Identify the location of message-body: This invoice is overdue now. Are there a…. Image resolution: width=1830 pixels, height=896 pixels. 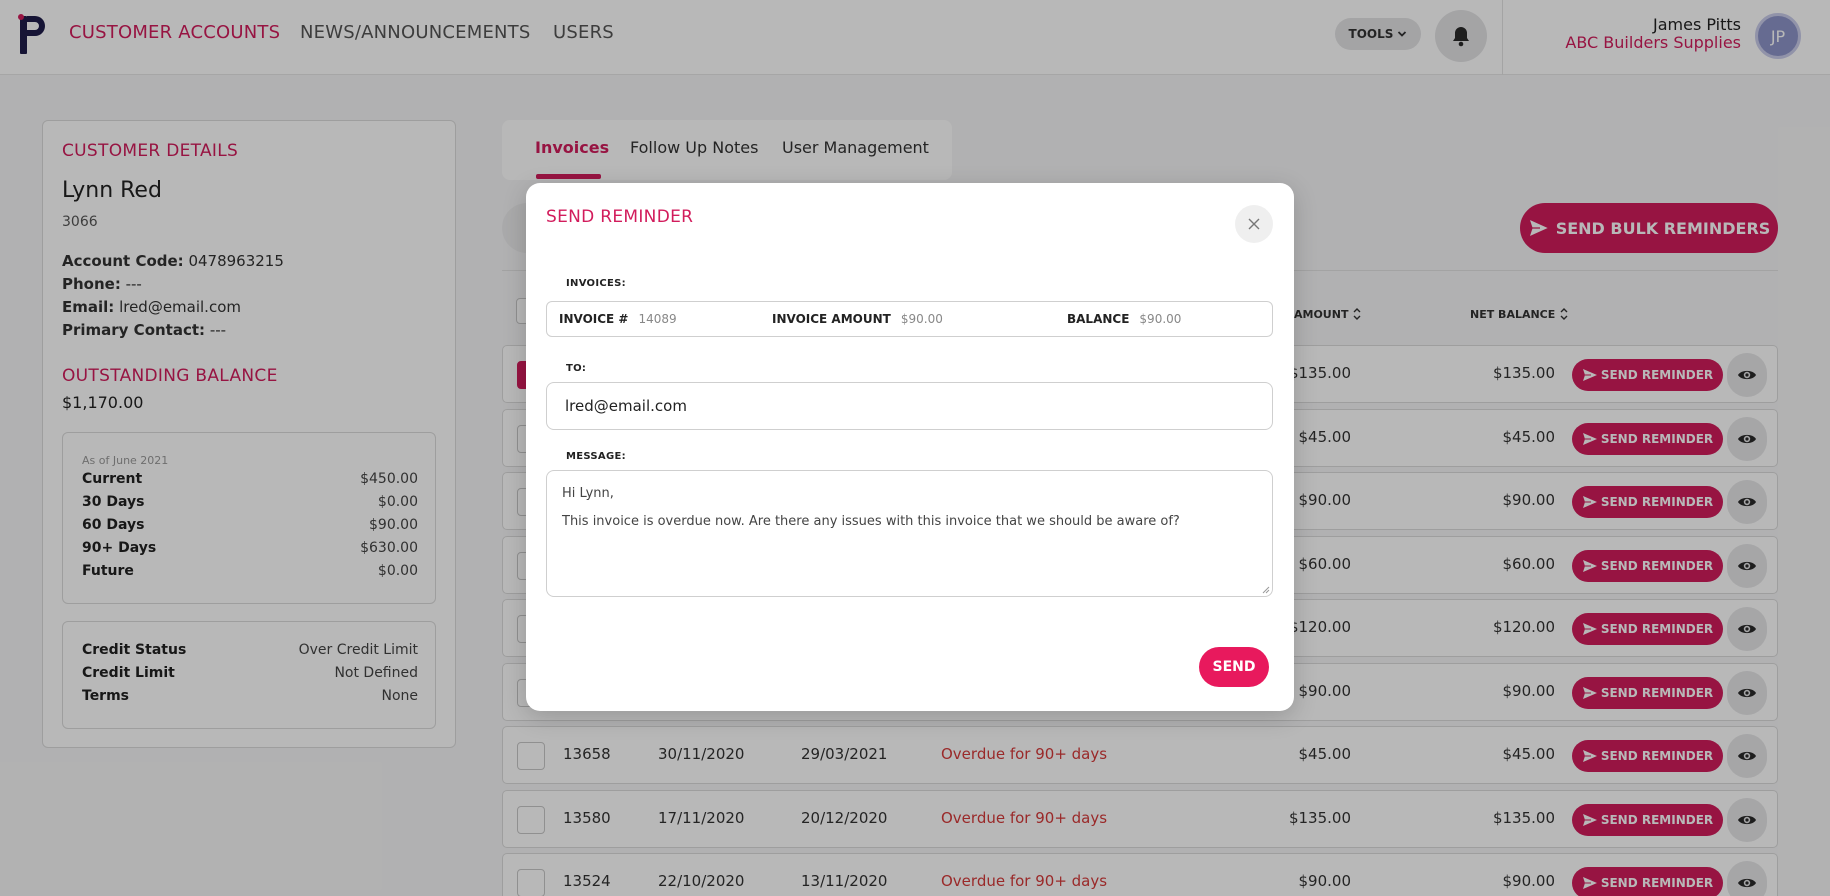
(871, 522).